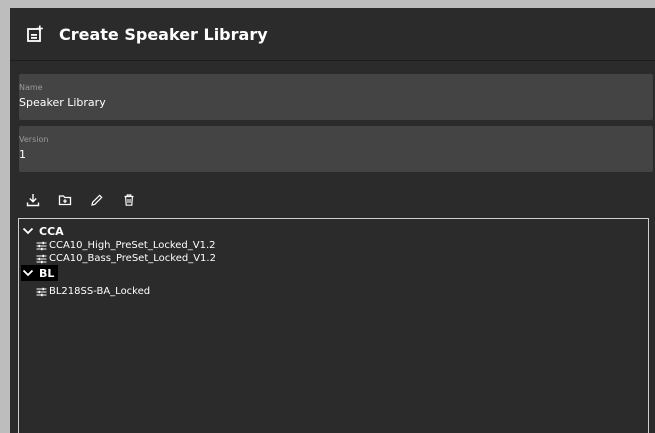  Describe the element at coordinates (100, 291) in the screenshot. I see `tree-item-label: BL218SS-BA_Locked` at that location.